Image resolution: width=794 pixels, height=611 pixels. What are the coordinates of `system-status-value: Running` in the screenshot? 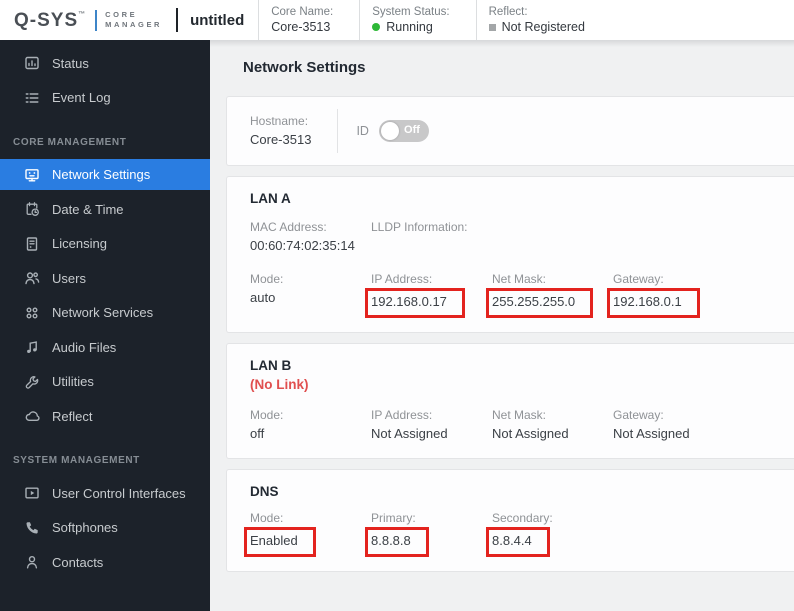 It's located at (410, 27).